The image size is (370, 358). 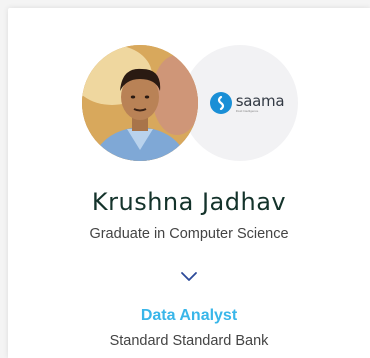 I want to click on profile-photo, so click(x=140, y=103).